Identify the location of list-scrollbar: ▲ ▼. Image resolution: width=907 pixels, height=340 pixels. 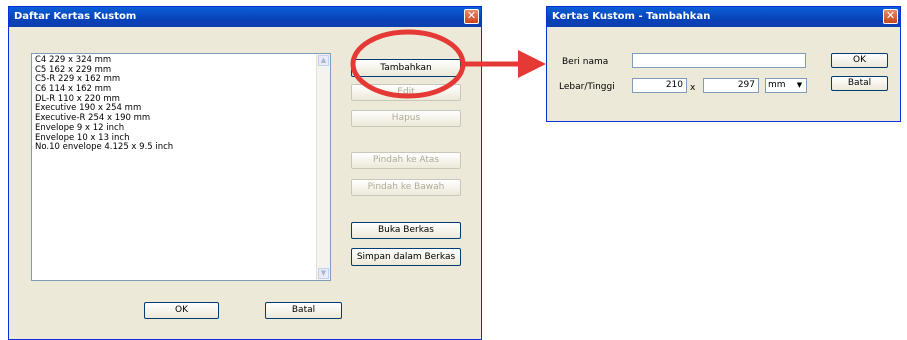
(323, 167).